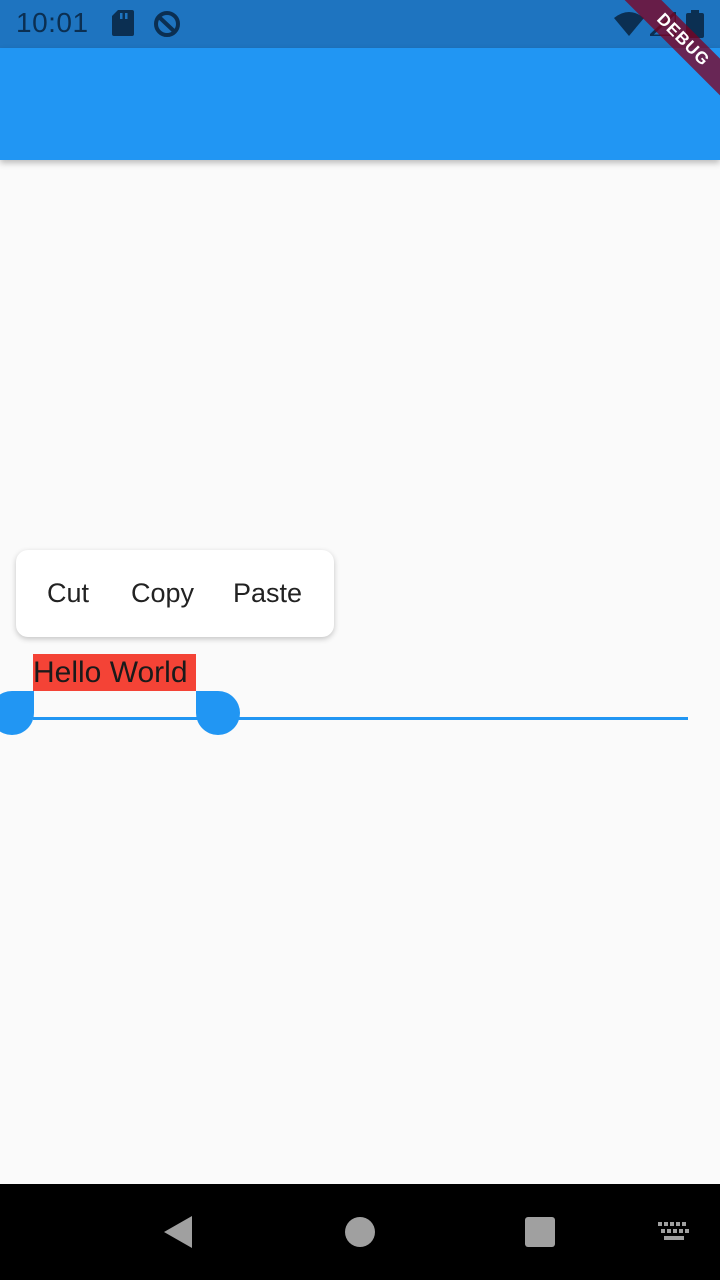 The width and height of the screenshot is (720, 1280). Describe the element at coordinates (629, 26) in the screenshot. I see `wifi-icon` at that location.